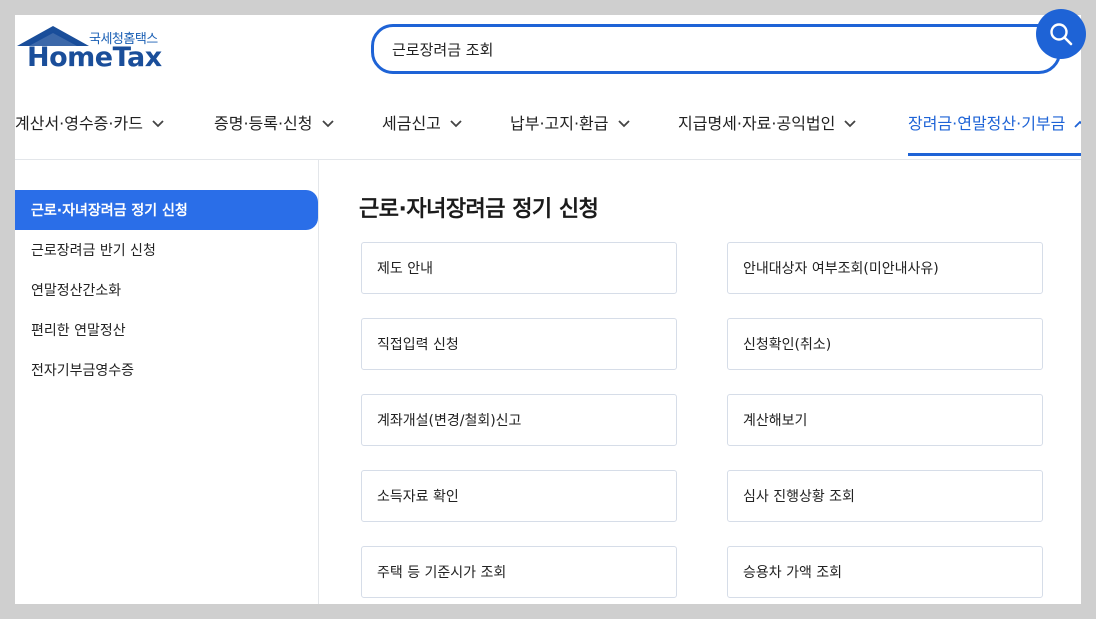 This screenshot has height=619, width=1096. I want to click on search-icon, so click(1061, 34).